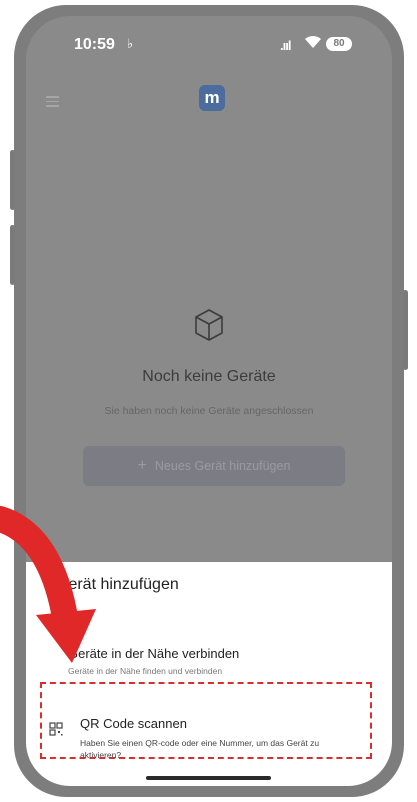 The width and height of the screenshot is (417, 802). What do you see at coordinates (209, 376) in the screenshot?
I see `empty-state-title: Noch keine Geräte` at bounding box center [209, 376].